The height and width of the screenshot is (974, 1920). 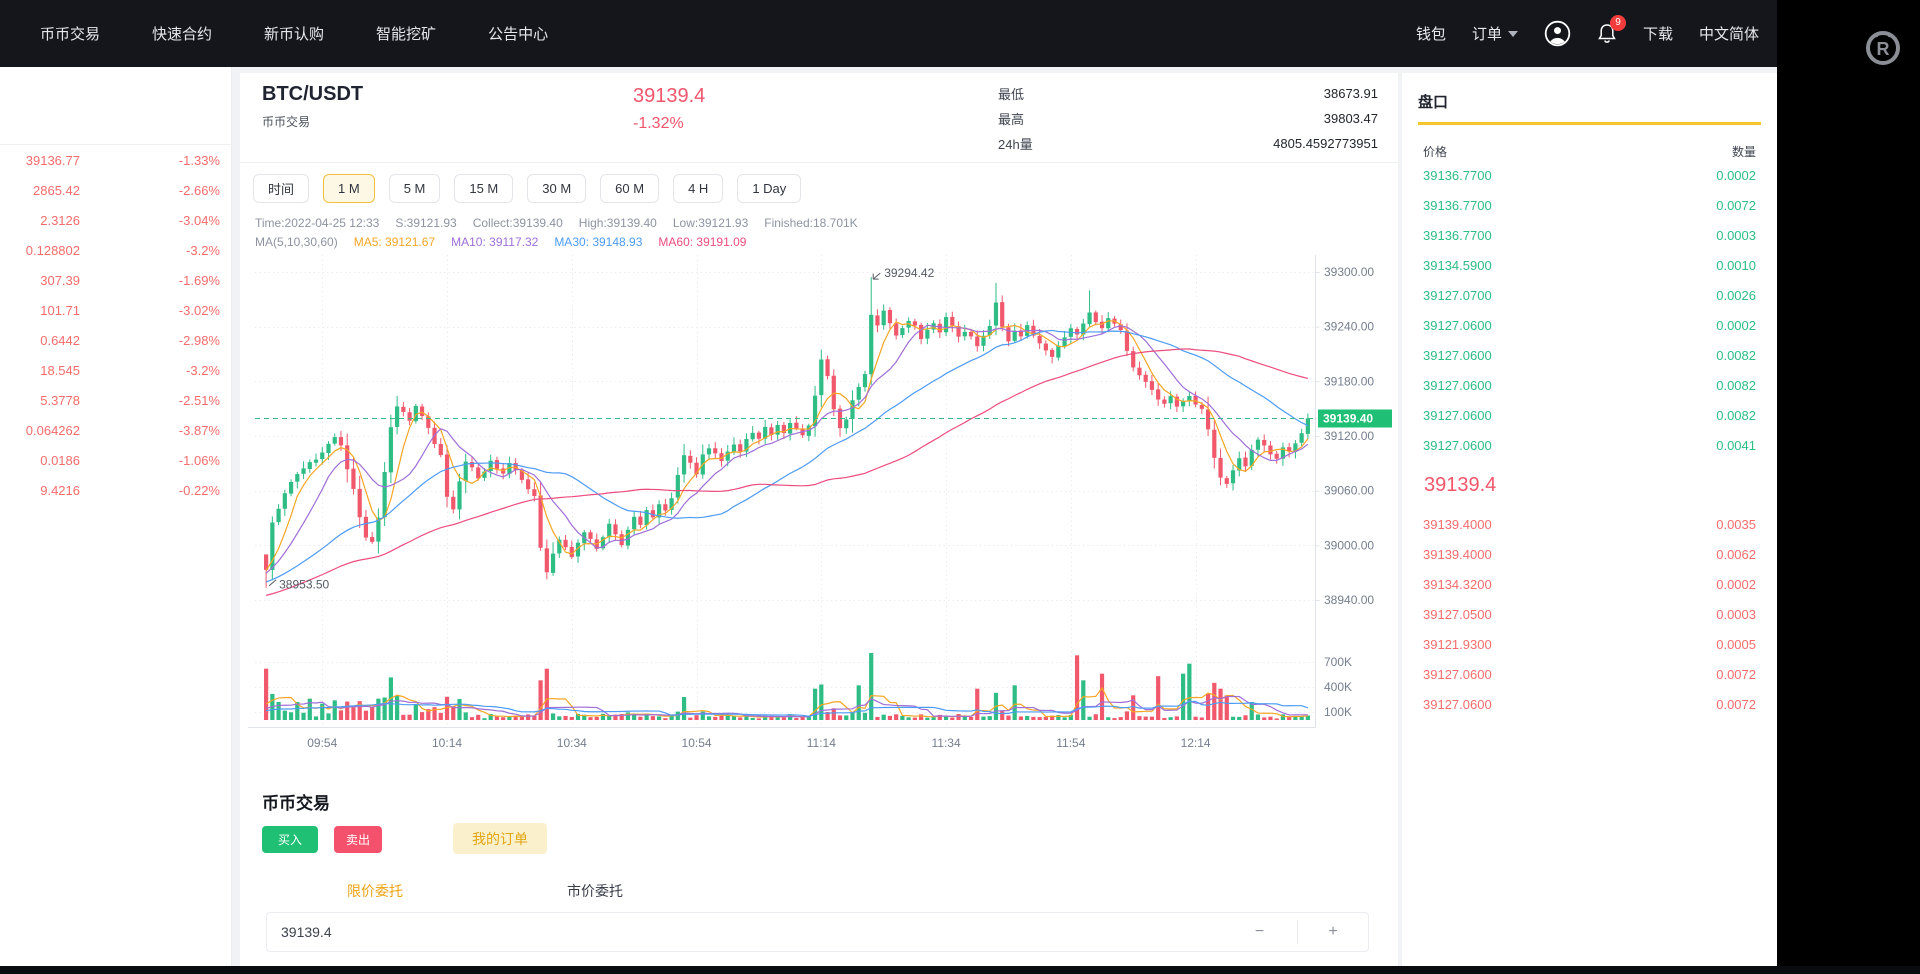 I want to click on orderbook-bid-row: 39139.4000 0.0062, so click(x=1589, y=554).